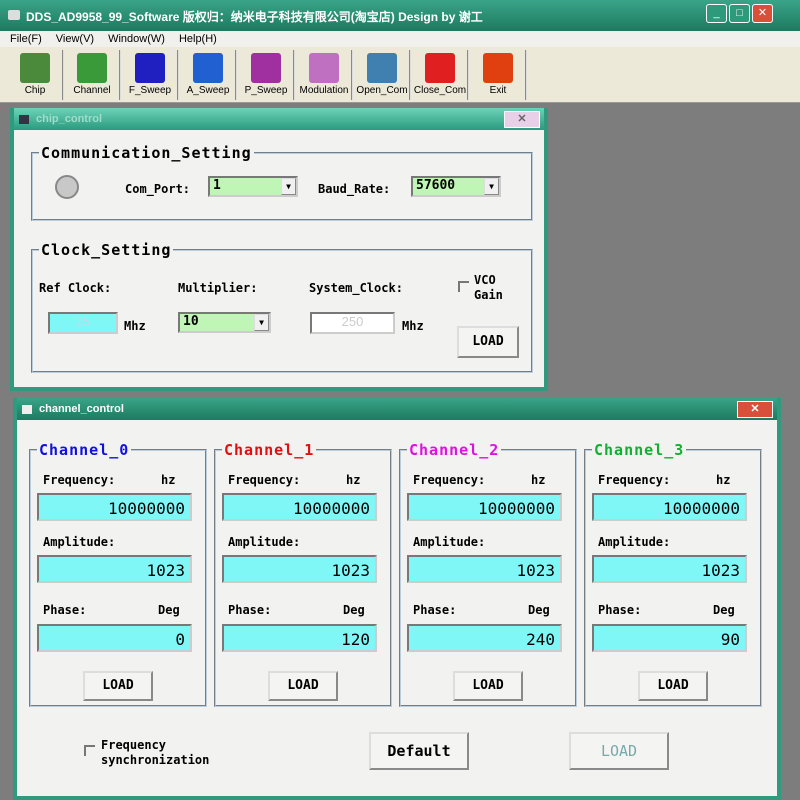 The image size is (800, 800). Describe the element at coordinates (26, 39) in the screenshot. I see `menu-file: File(F)` at that location.